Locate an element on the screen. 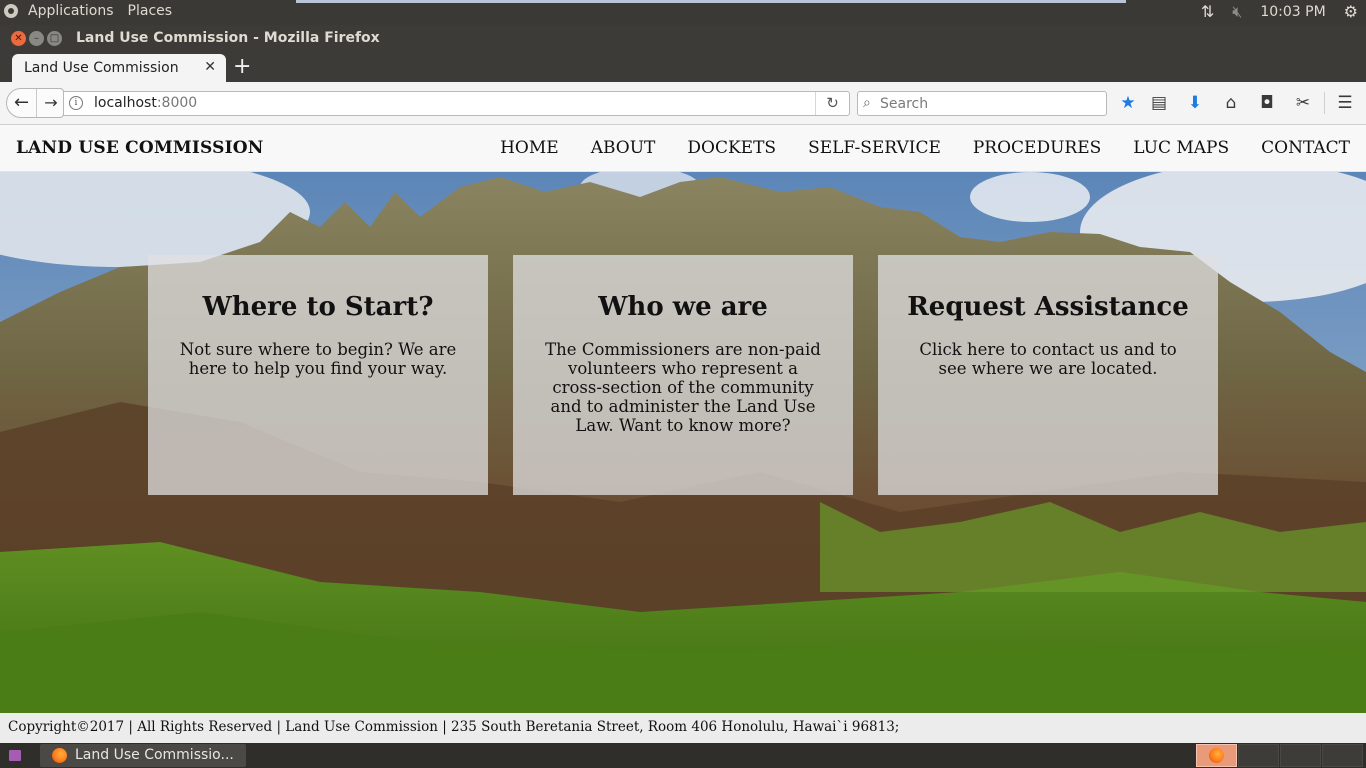 Image resolution: width=1366 pixels, height=768 pixels. tab-close-icon: ✕ is located at coordinates (210, 67).